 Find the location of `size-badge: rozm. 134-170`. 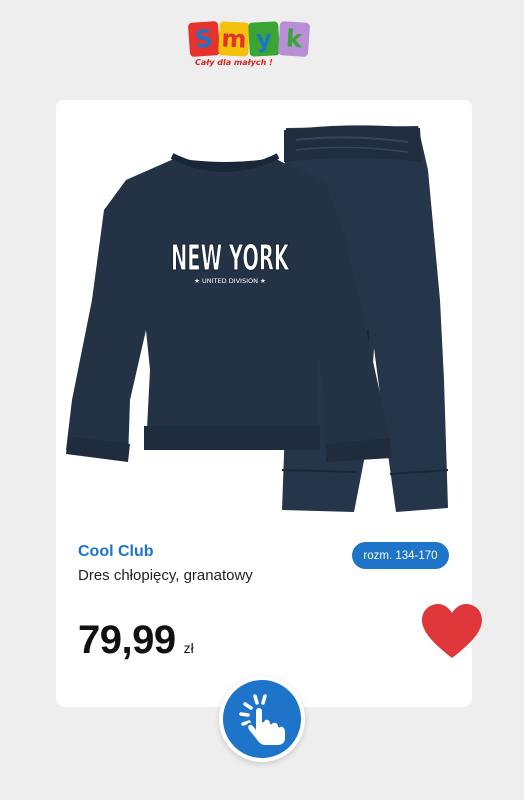

size-badge: rozm. 134-170 is located at coordinates (400, 555).